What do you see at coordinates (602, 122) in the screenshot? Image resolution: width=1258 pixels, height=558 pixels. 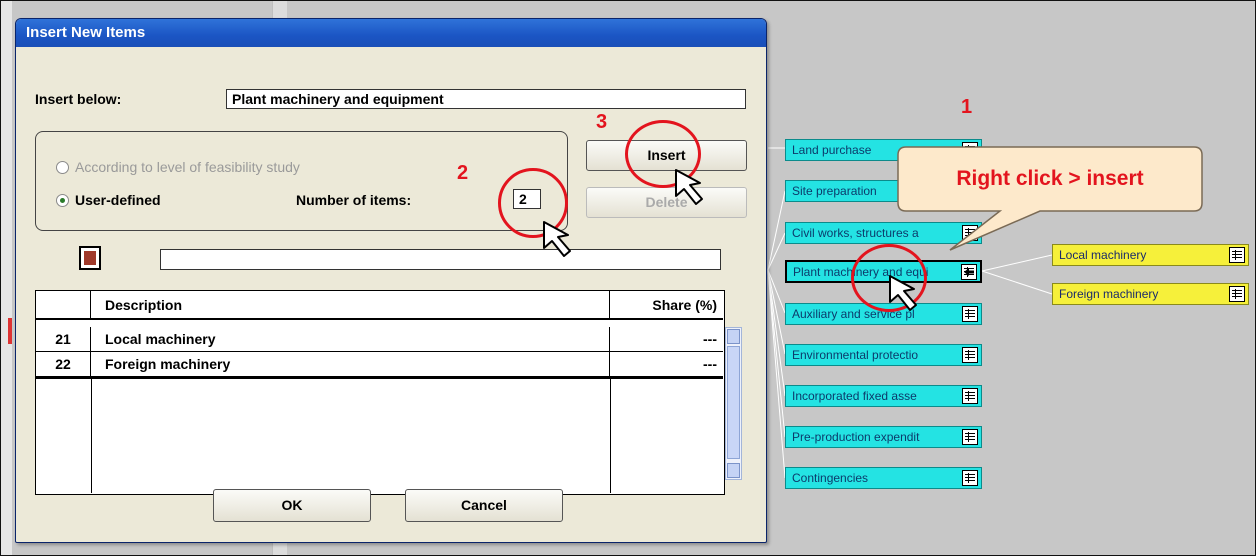 I see `step-3-label: 3` at bounding box center [602, 122].